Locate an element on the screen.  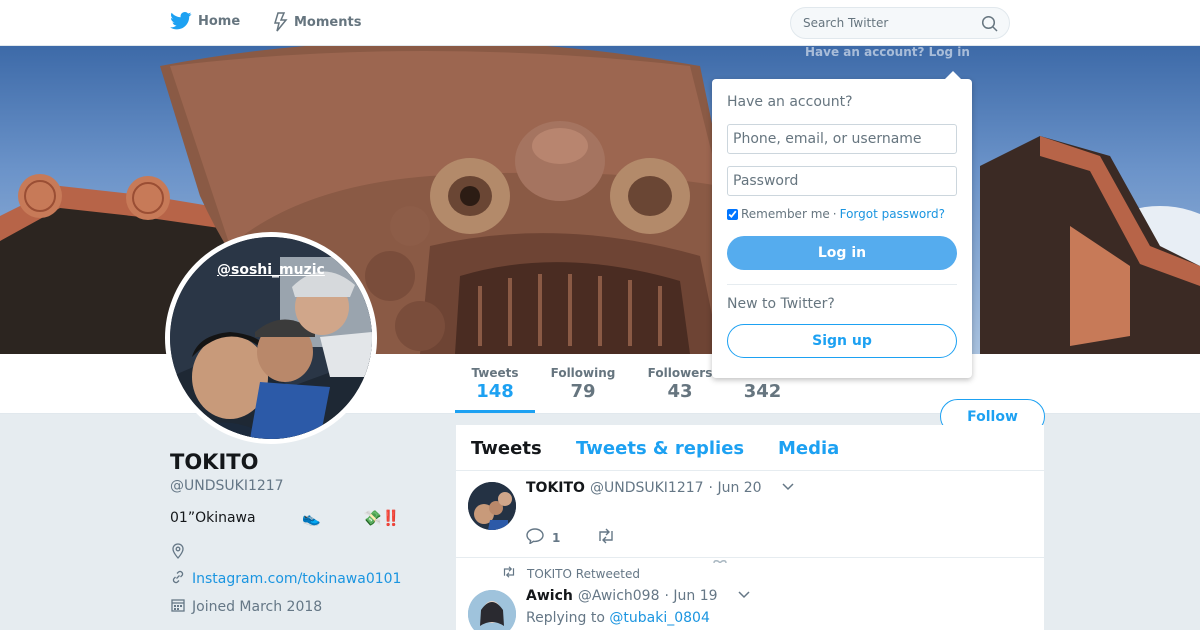
retweet-context-text: TOKITO Retweeted is located at coordinates (583, 574).